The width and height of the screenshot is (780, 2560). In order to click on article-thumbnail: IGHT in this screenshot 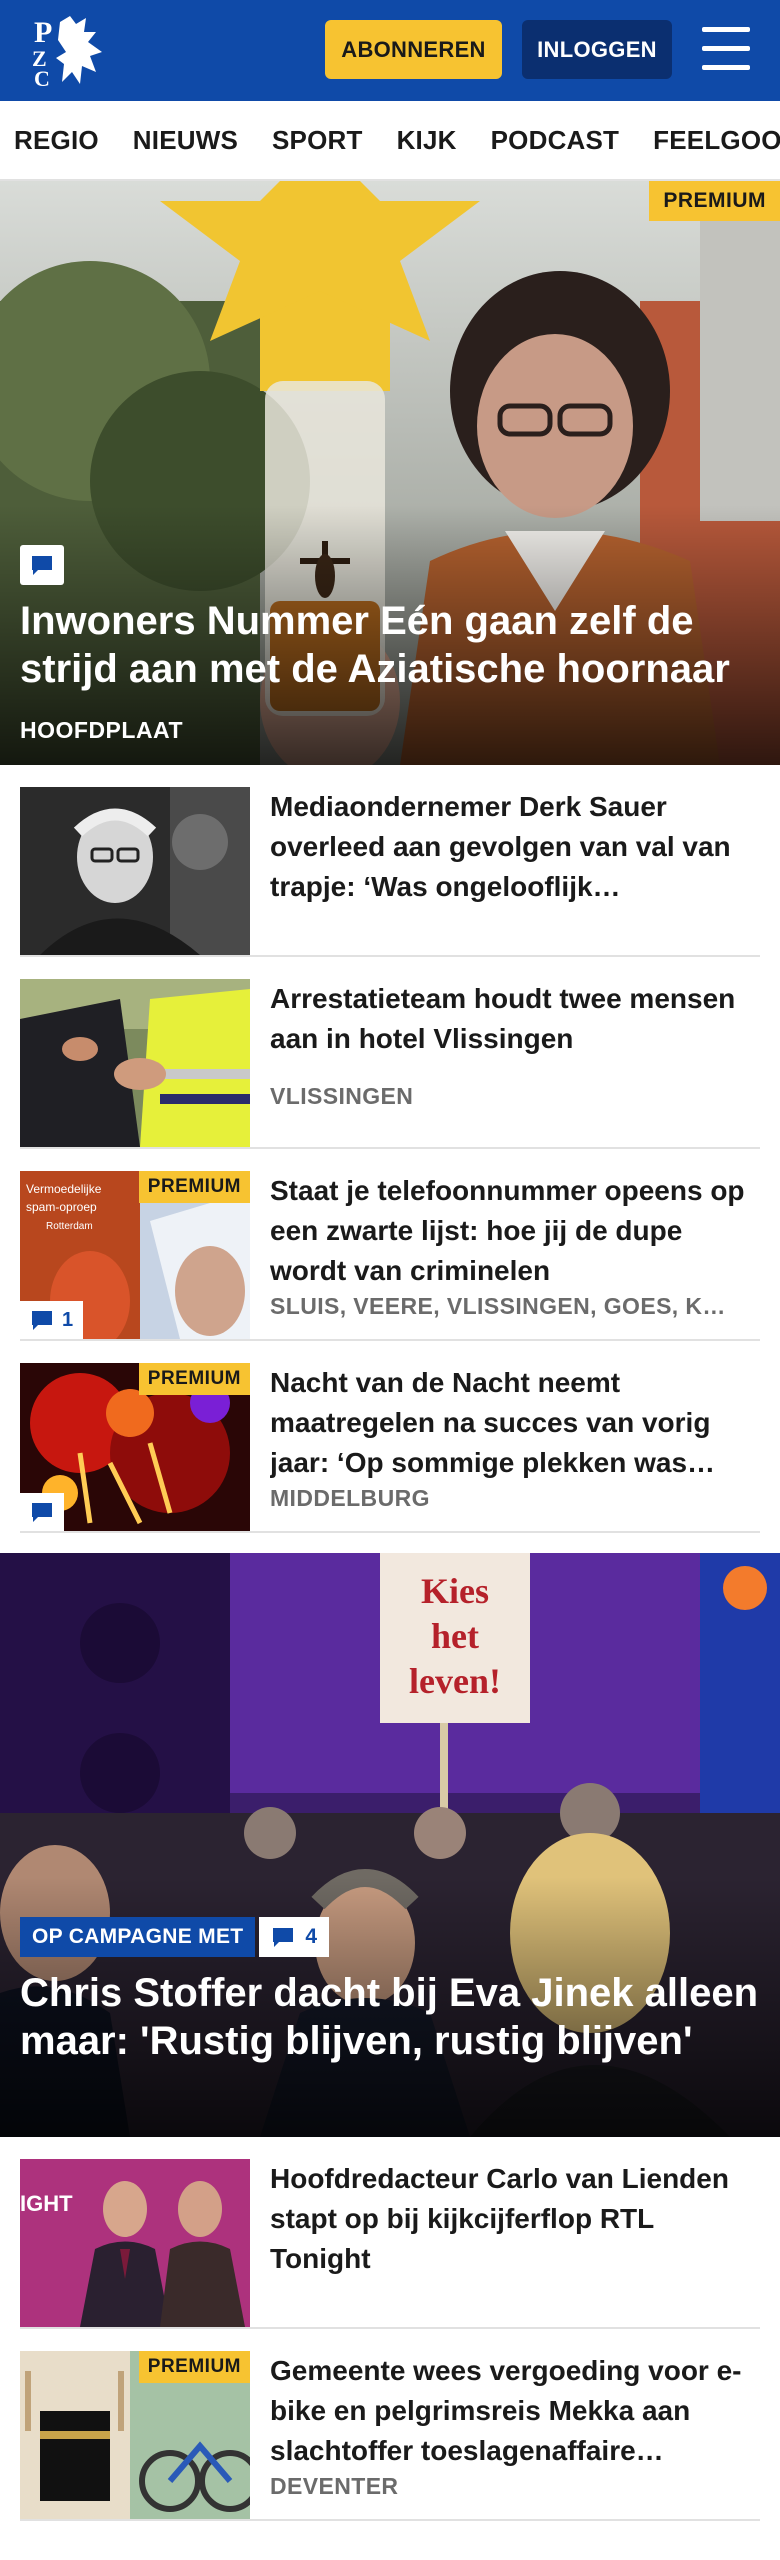, I will do `click(135, 2243)`.